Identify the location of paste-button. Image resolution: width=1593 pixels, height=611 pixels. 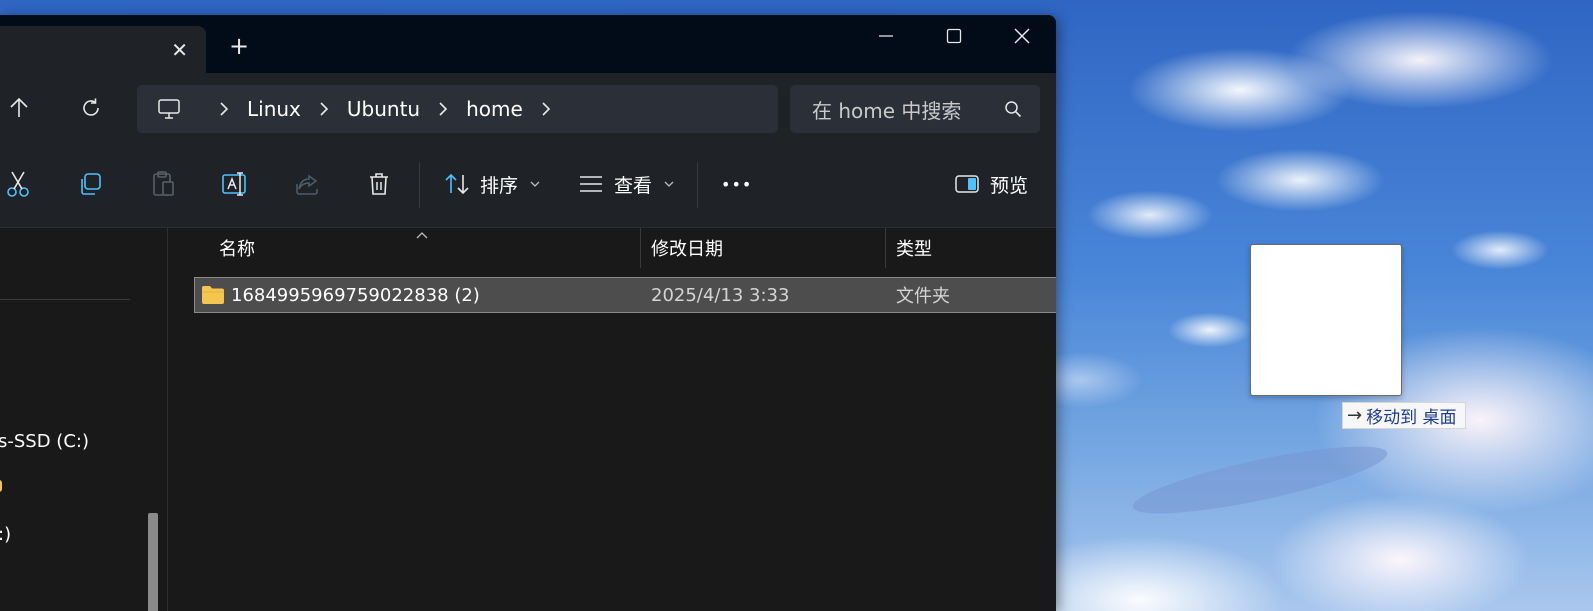
(163, 184).